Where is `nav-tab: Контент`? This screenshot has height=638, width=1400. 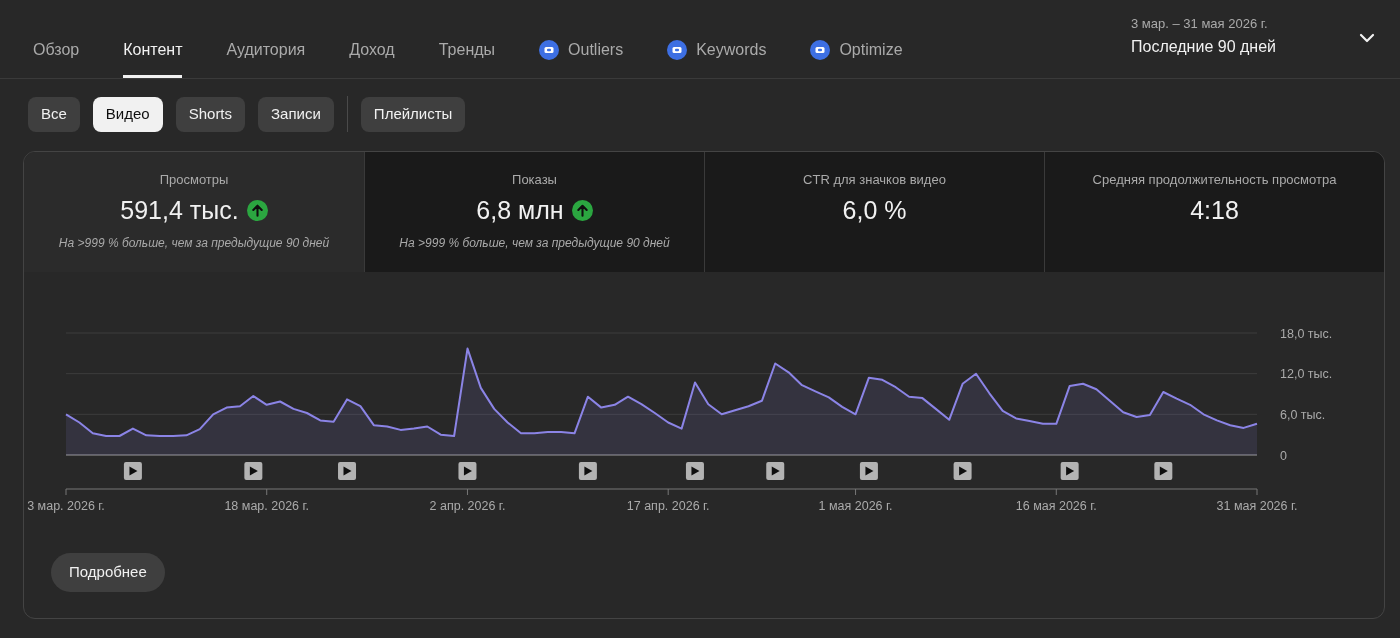 nav-tab: Контент is located at coordinates (153, 50).